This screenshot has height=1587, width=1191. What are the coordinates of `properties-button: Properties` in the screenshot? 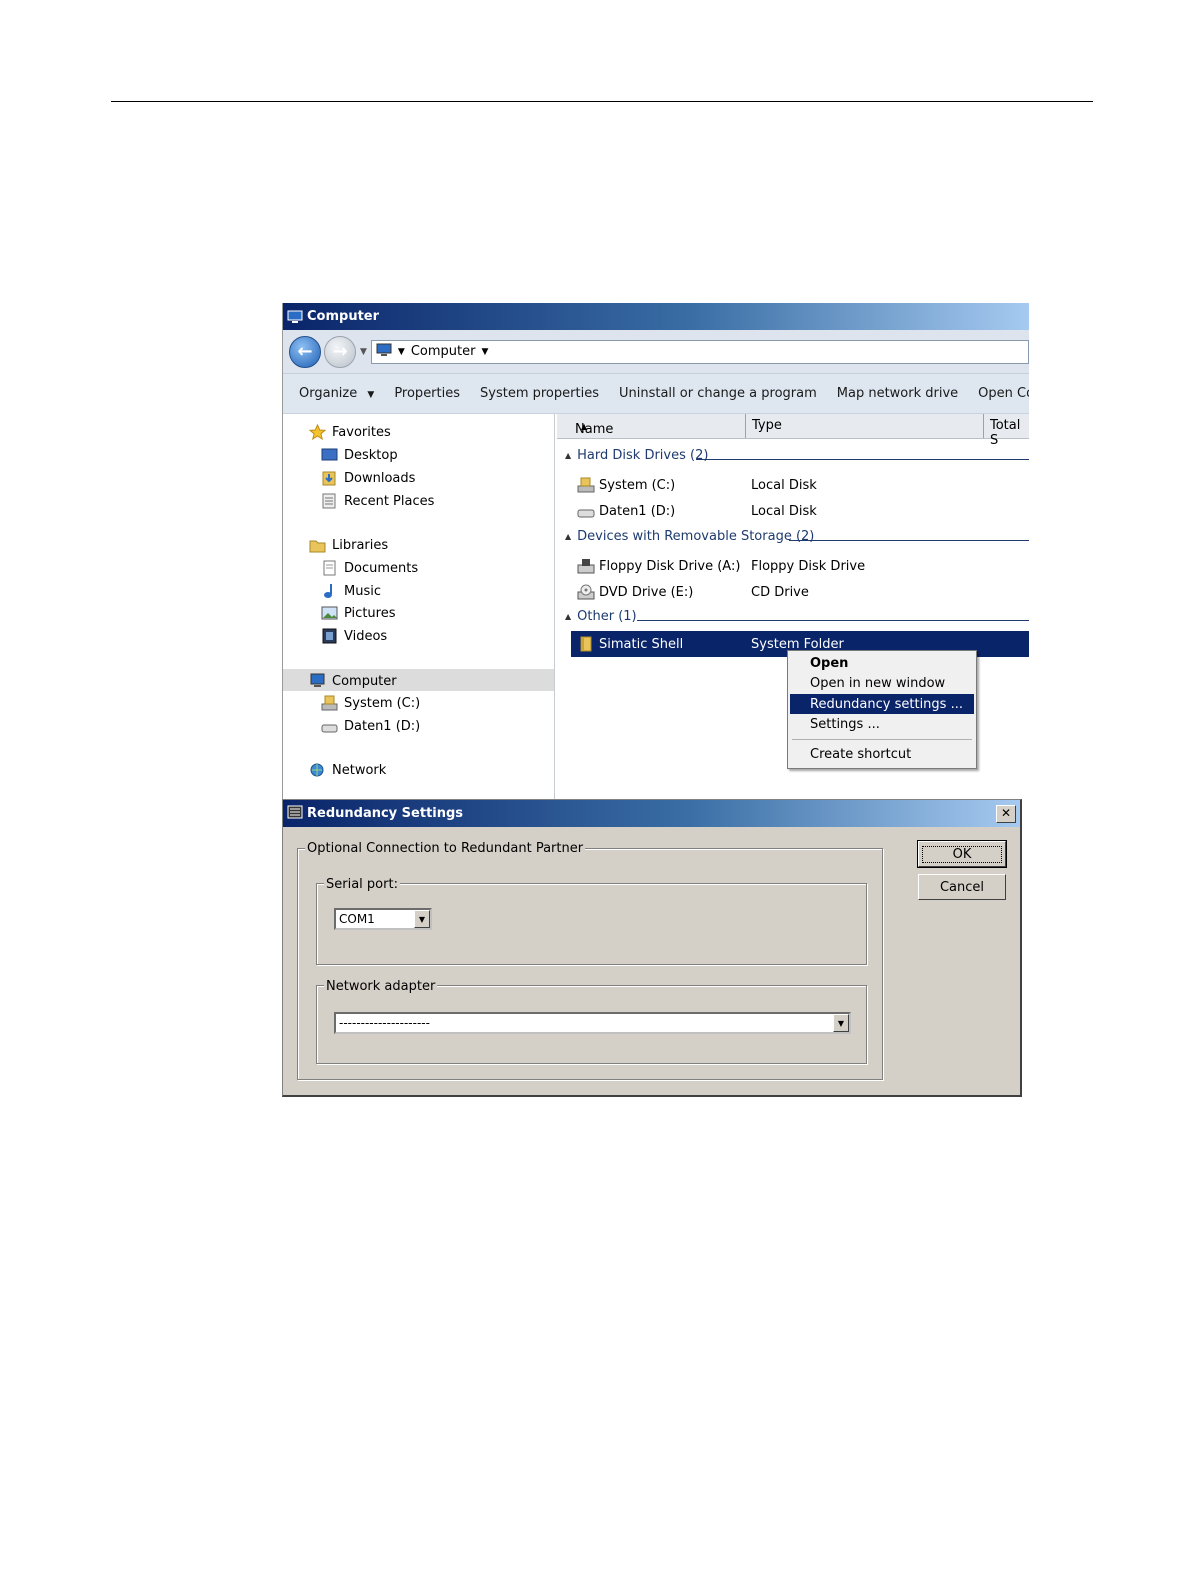 It's located at (427, 393).